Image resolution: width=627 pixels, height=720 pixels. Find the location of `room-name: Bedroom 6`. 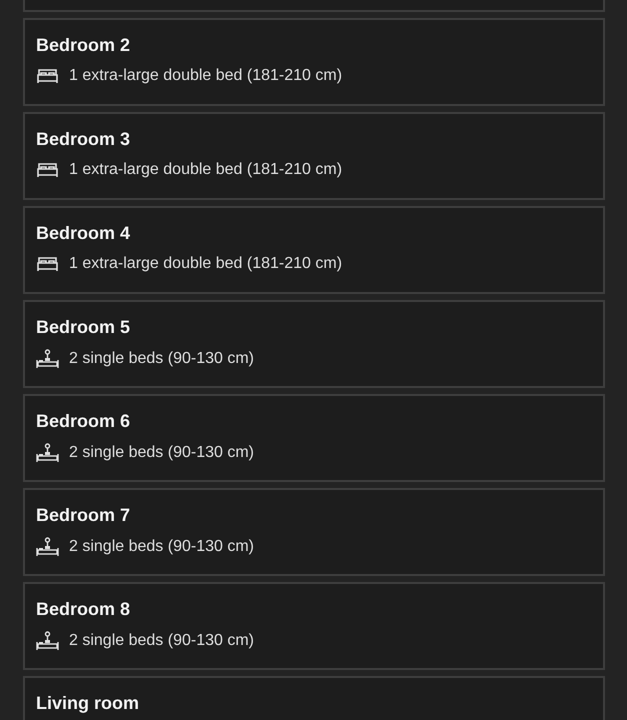

room-name: Bedroom 6 is located at coordinates (84, 421).